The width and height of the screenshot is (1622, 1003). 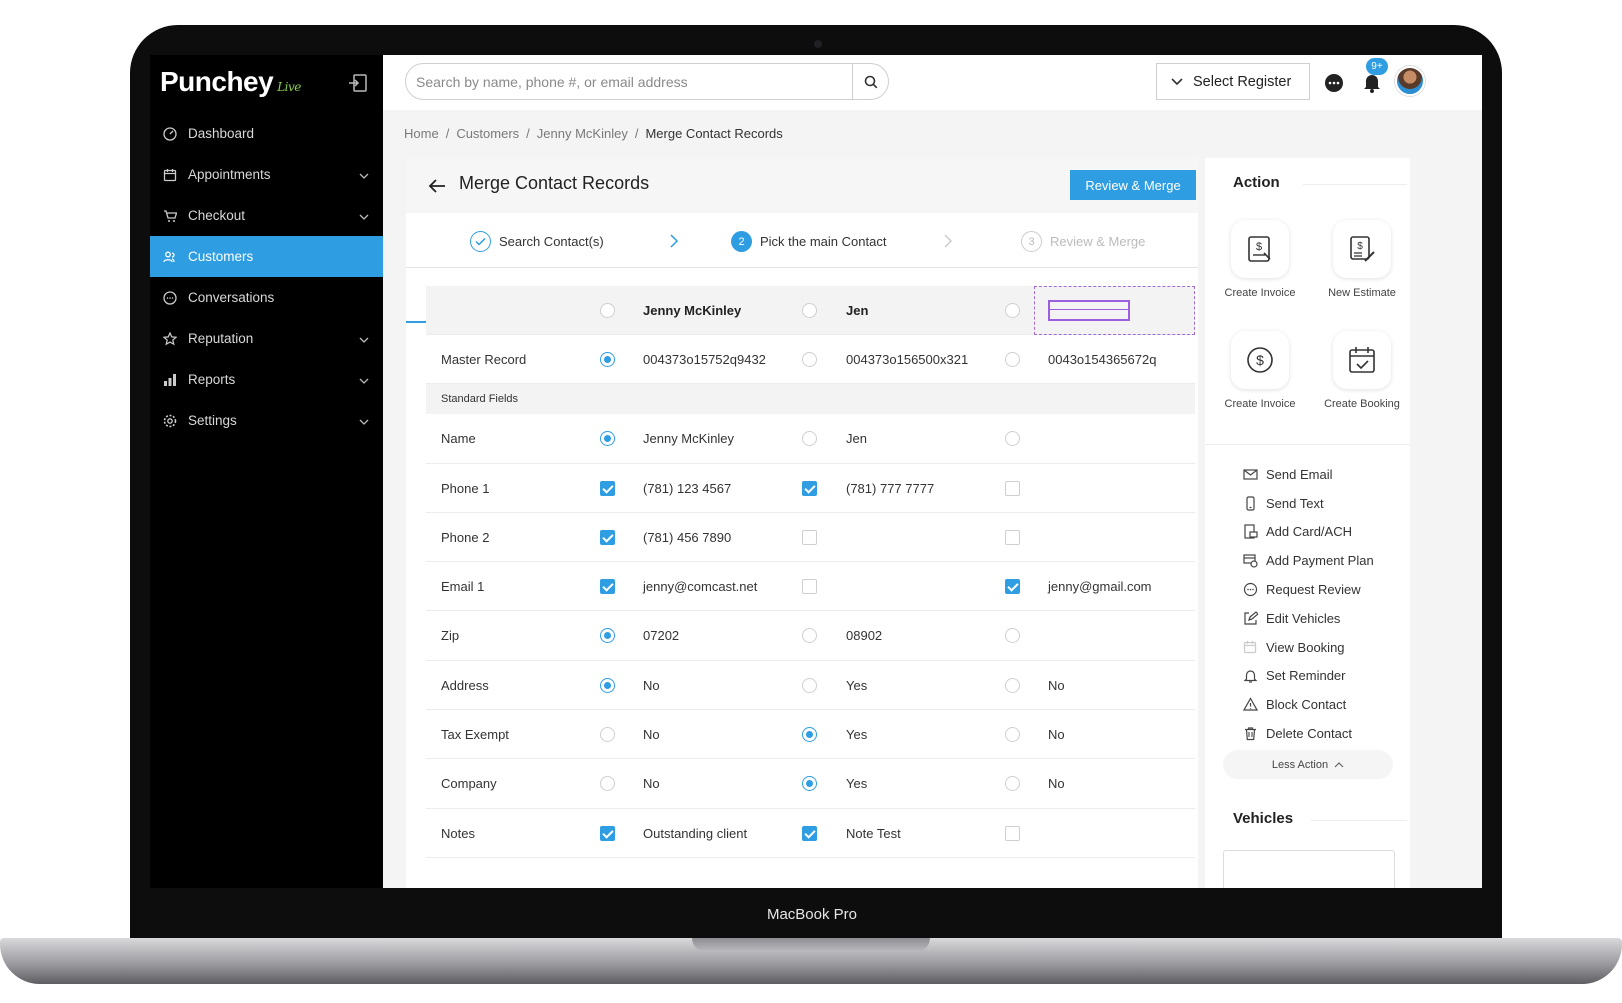 I want to click on field-value: Yes, so click(x=857, y=685).